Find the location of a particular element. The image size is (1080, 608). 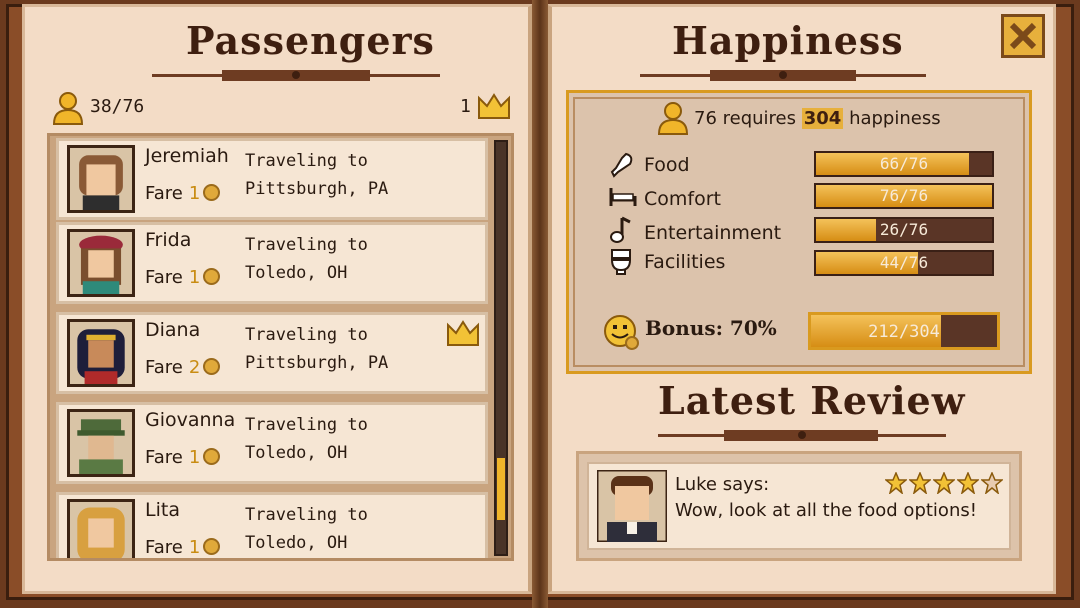

happiness-divider is located at coordinates (783, 75).